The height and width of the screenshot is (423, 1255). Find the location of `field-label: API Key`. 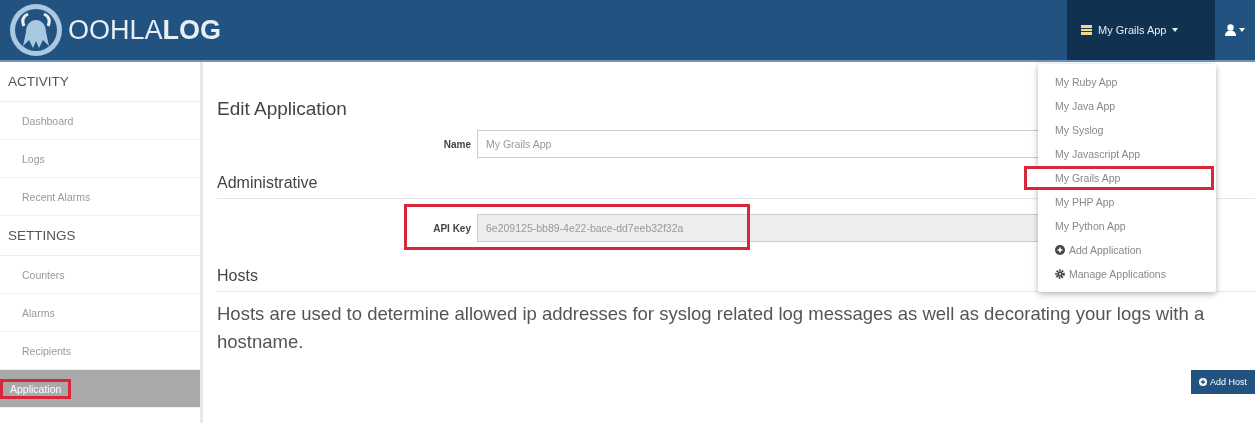

field-label: API Key is located at coordinates (451, 228).